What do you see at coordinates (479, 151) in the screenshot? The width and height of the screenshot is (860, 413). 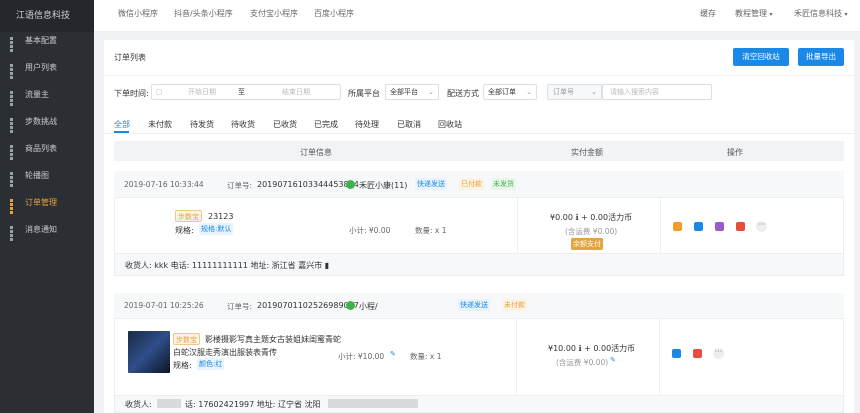 I see `table-header: 订单信息 实付金额 操作` at bounding box center [479, 151].